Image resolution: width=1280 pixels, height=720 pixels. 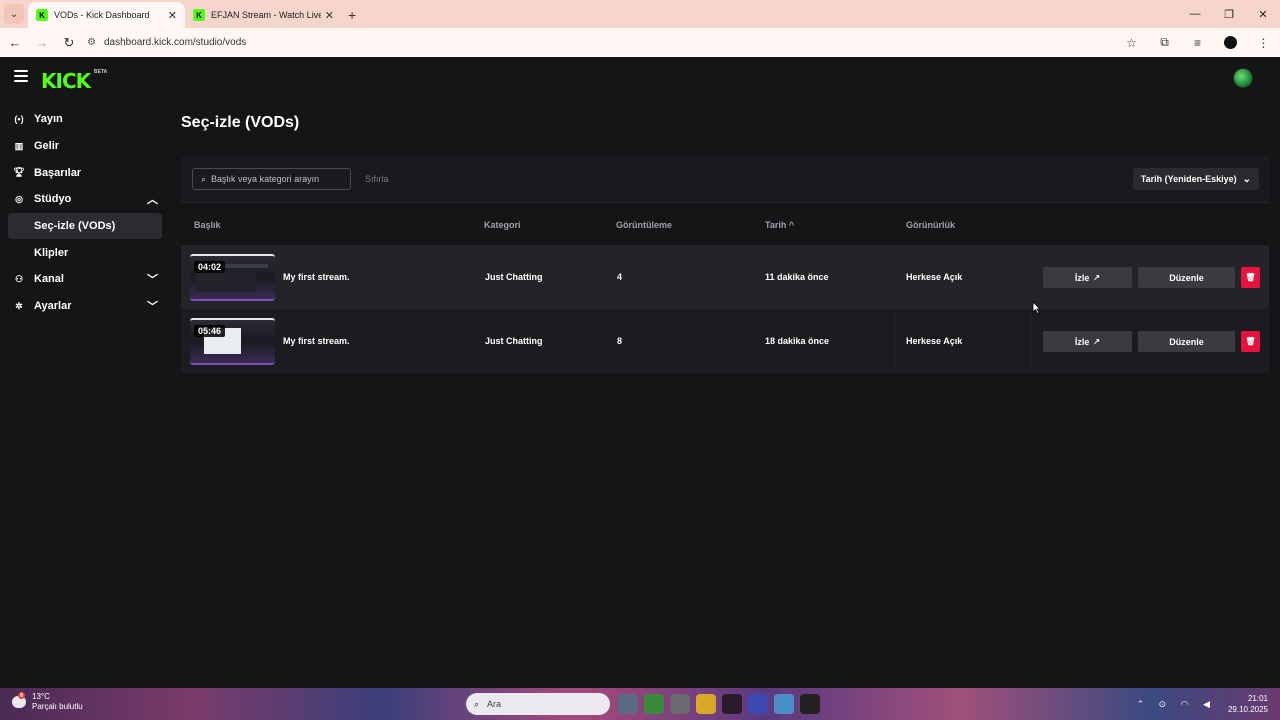 I want to click on app-header: KICK BETA, so click(x=640, y=78).